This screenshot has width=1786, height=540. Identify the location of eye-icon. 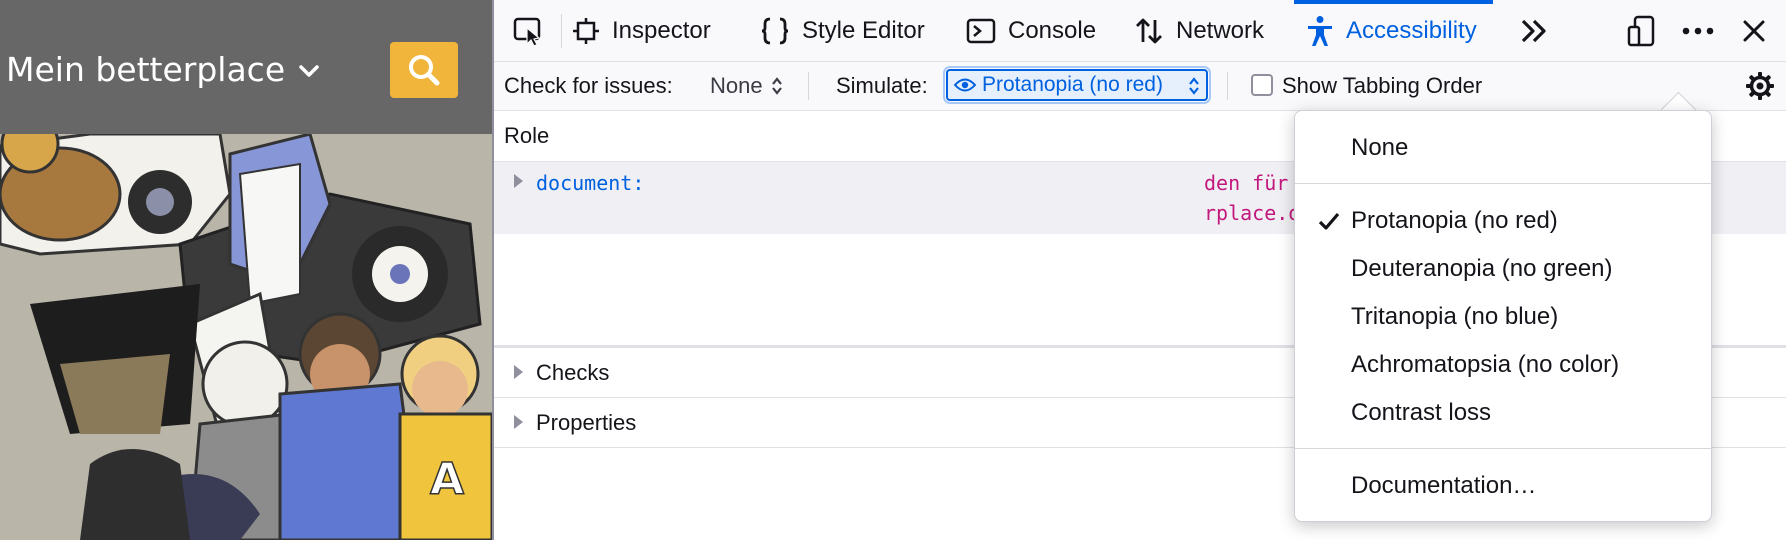
(965, 85).